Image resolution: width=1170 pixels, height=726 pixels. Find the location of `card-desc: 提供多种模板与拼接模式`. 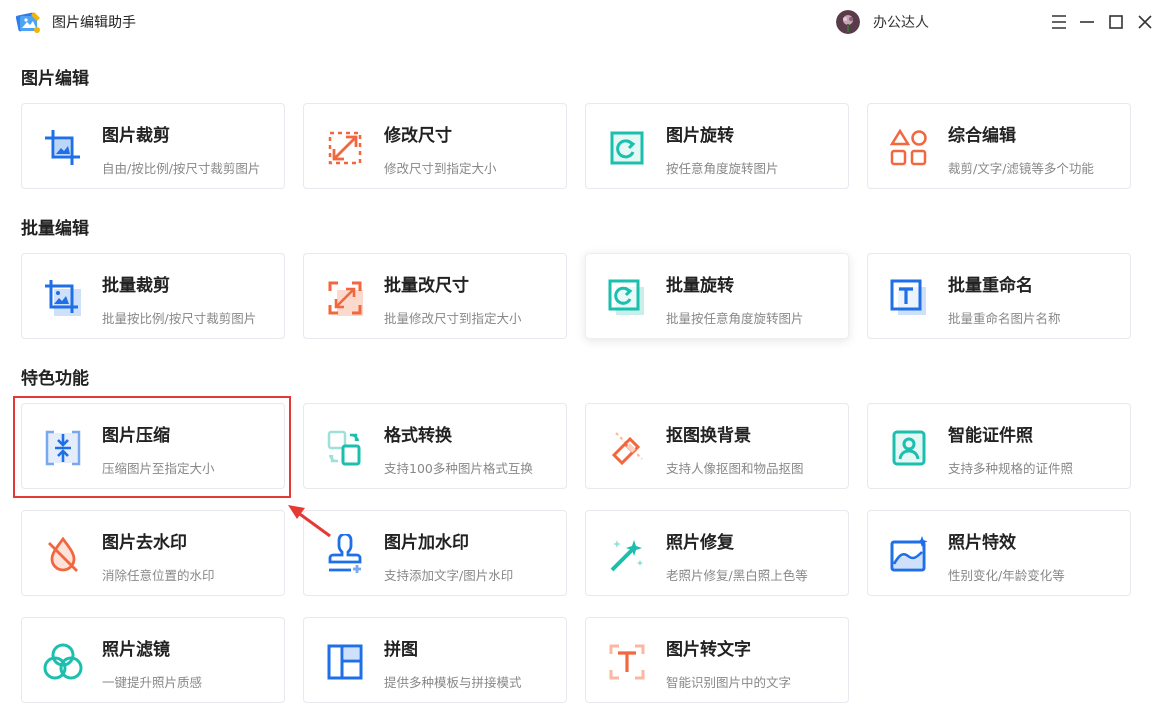

card-desc: 提供多种模板与拼接模式 is located at coordinates (453, 682).